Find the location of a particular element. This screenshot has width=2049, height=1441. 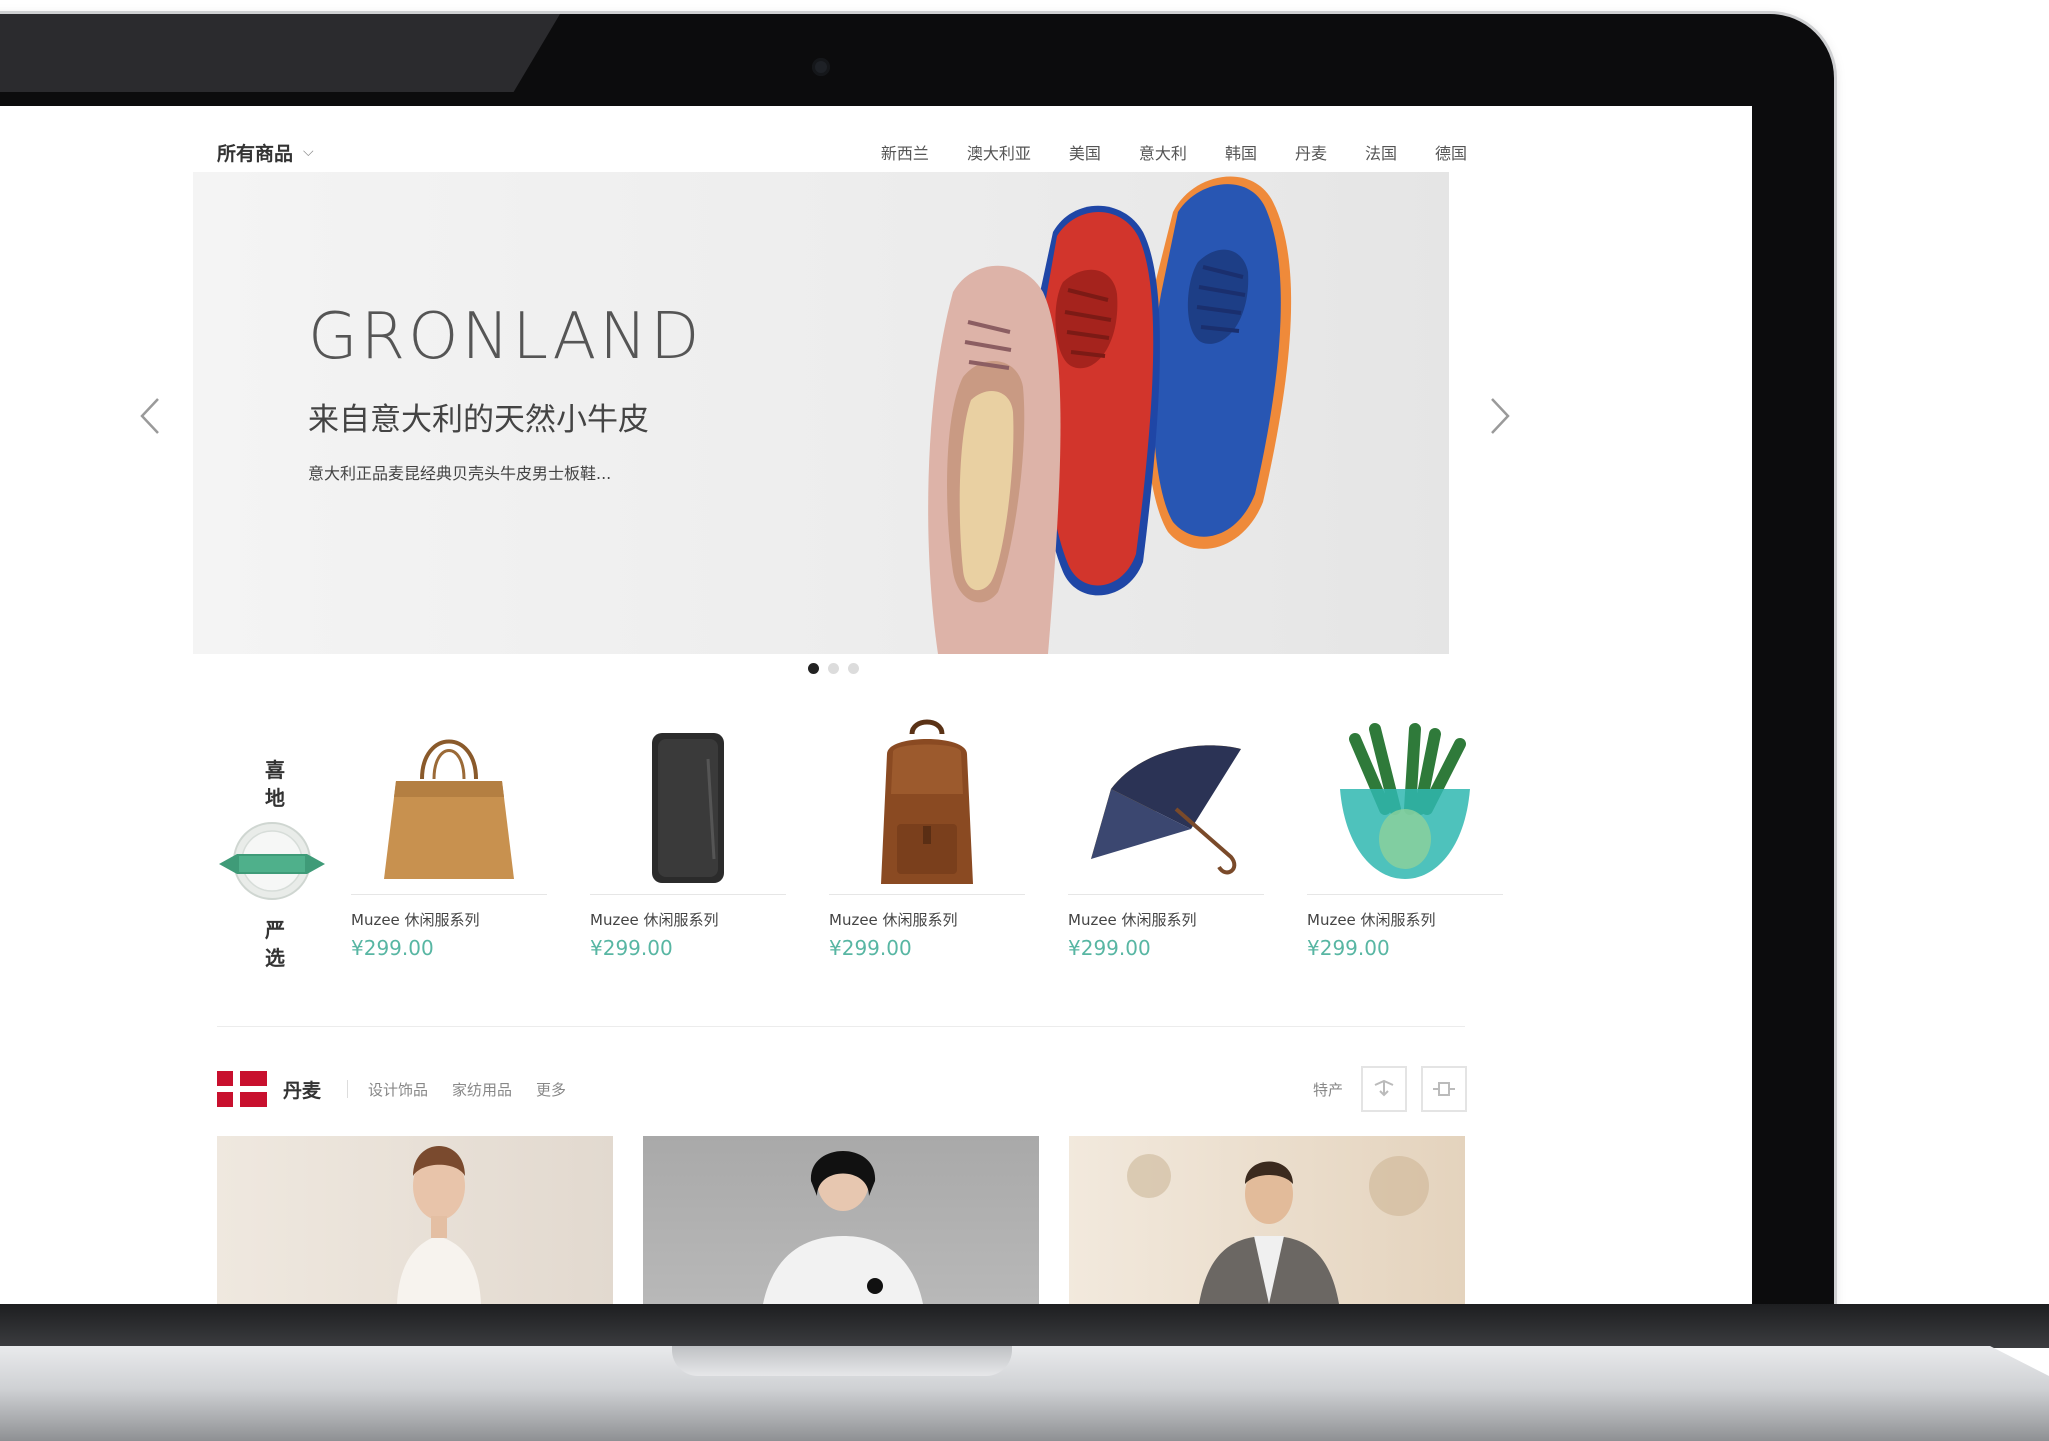

nav-country-denmark: 丹麦 is located at coordinates (1311, 152).